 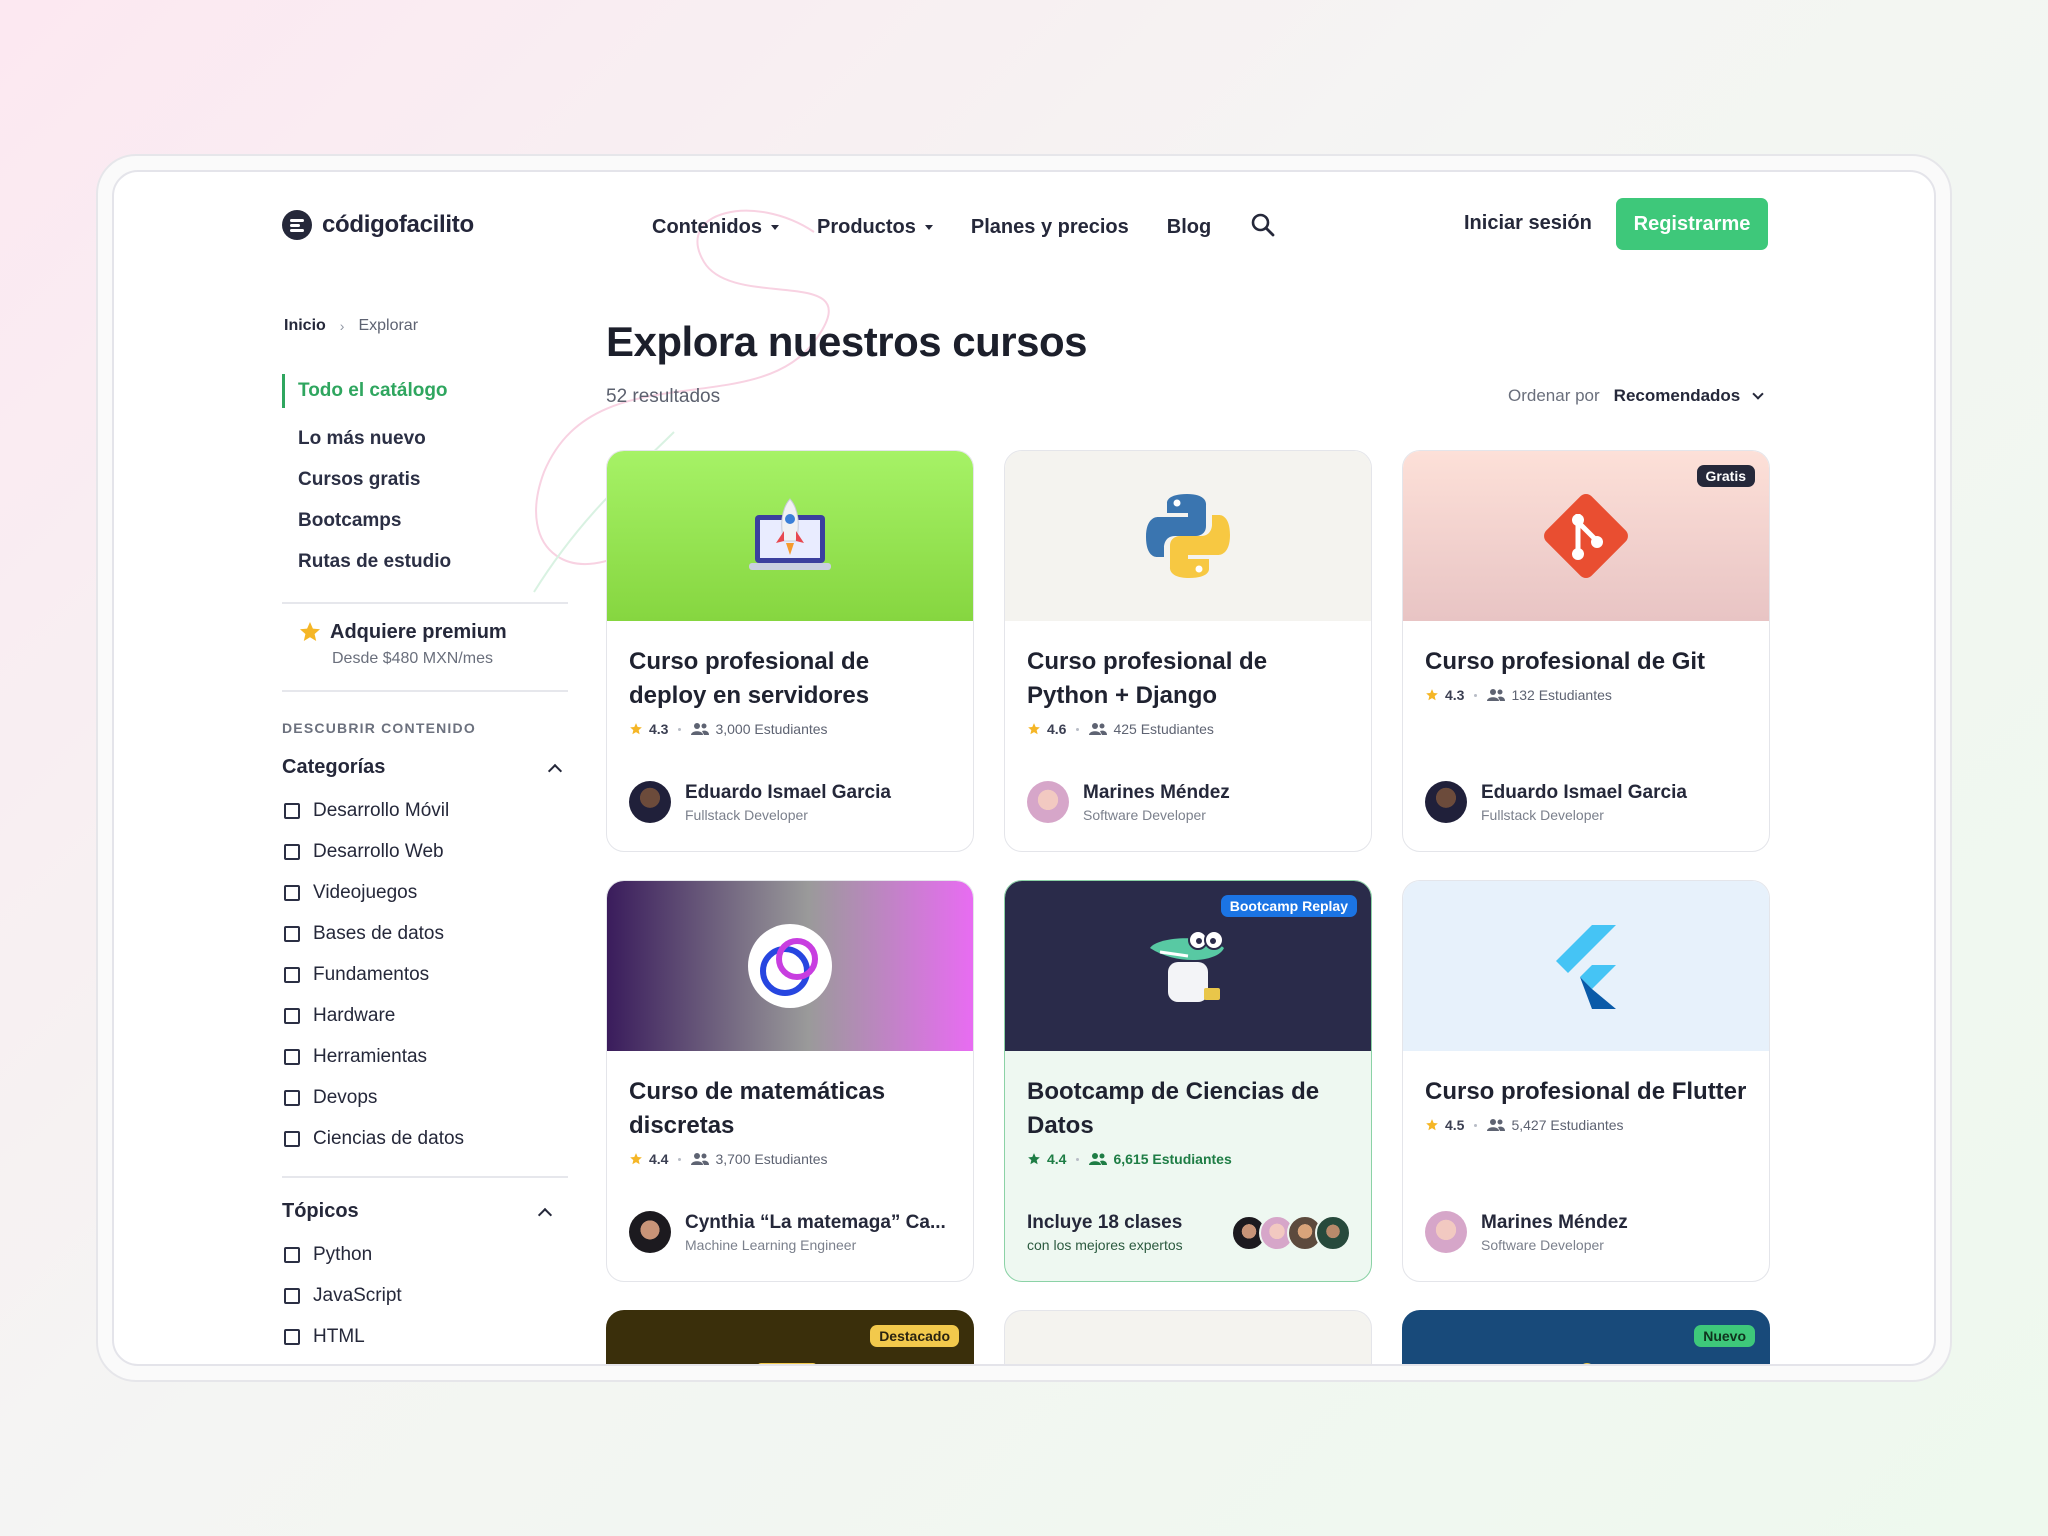 What do you see at coordinates (427, 1254) in the screenshot?
I see `filter-checkbox: Python` at bounding box center [427, 1254].